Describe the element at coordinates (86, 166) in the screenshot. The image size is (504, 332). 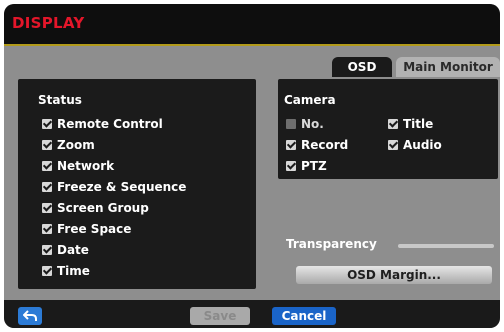
I see `checkbox-label: Network` at that location.